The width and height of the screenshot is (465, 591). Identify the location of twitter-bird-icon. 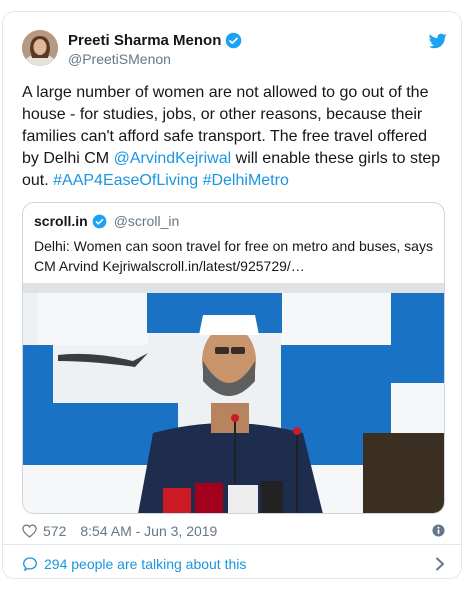
(438, 41).